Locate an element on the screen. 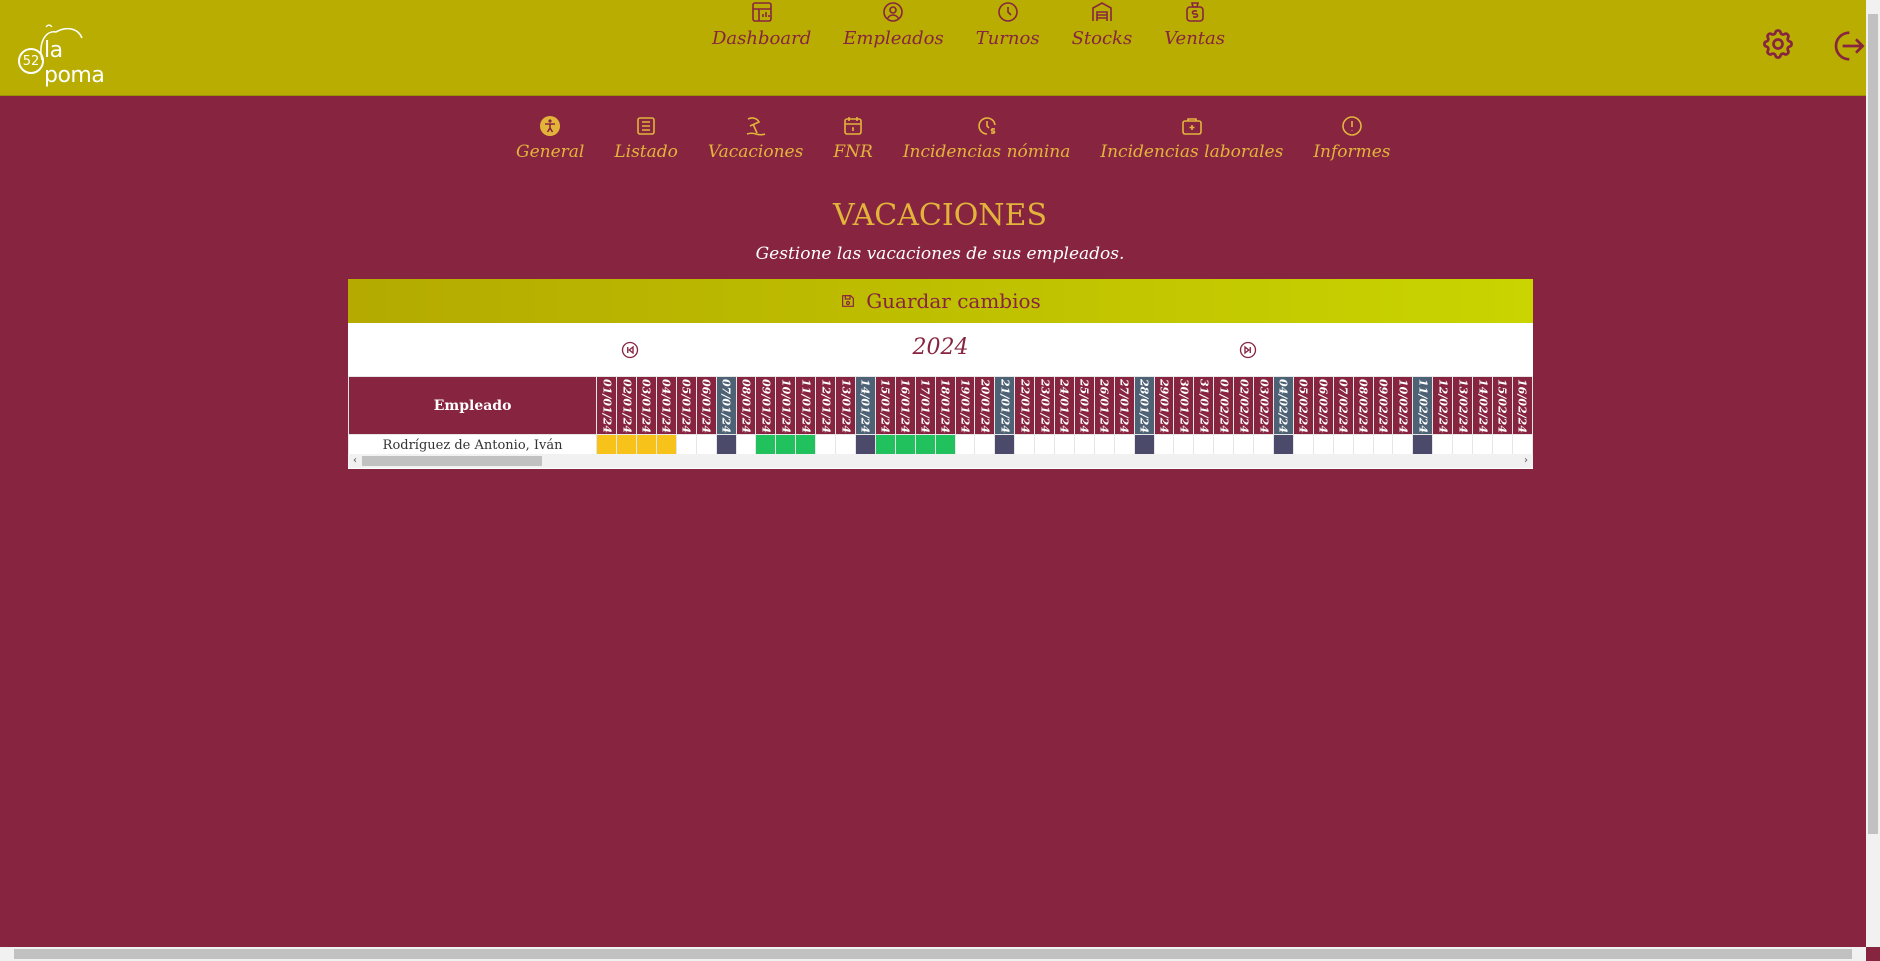 The width and height of the screenshot is (1880, 961). grid-horizontal-scrollbar: ‹ › is located at coordinates (940, 461).